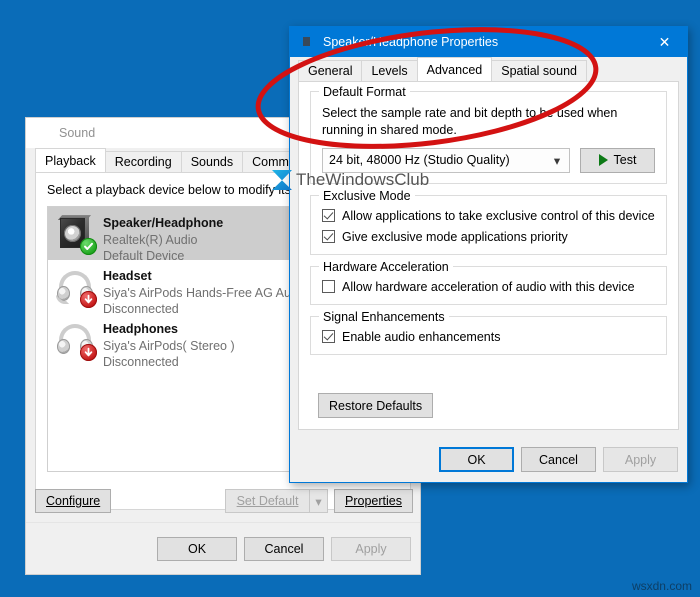  I want to click on set-default-button: Set Default, so click(267, 501).